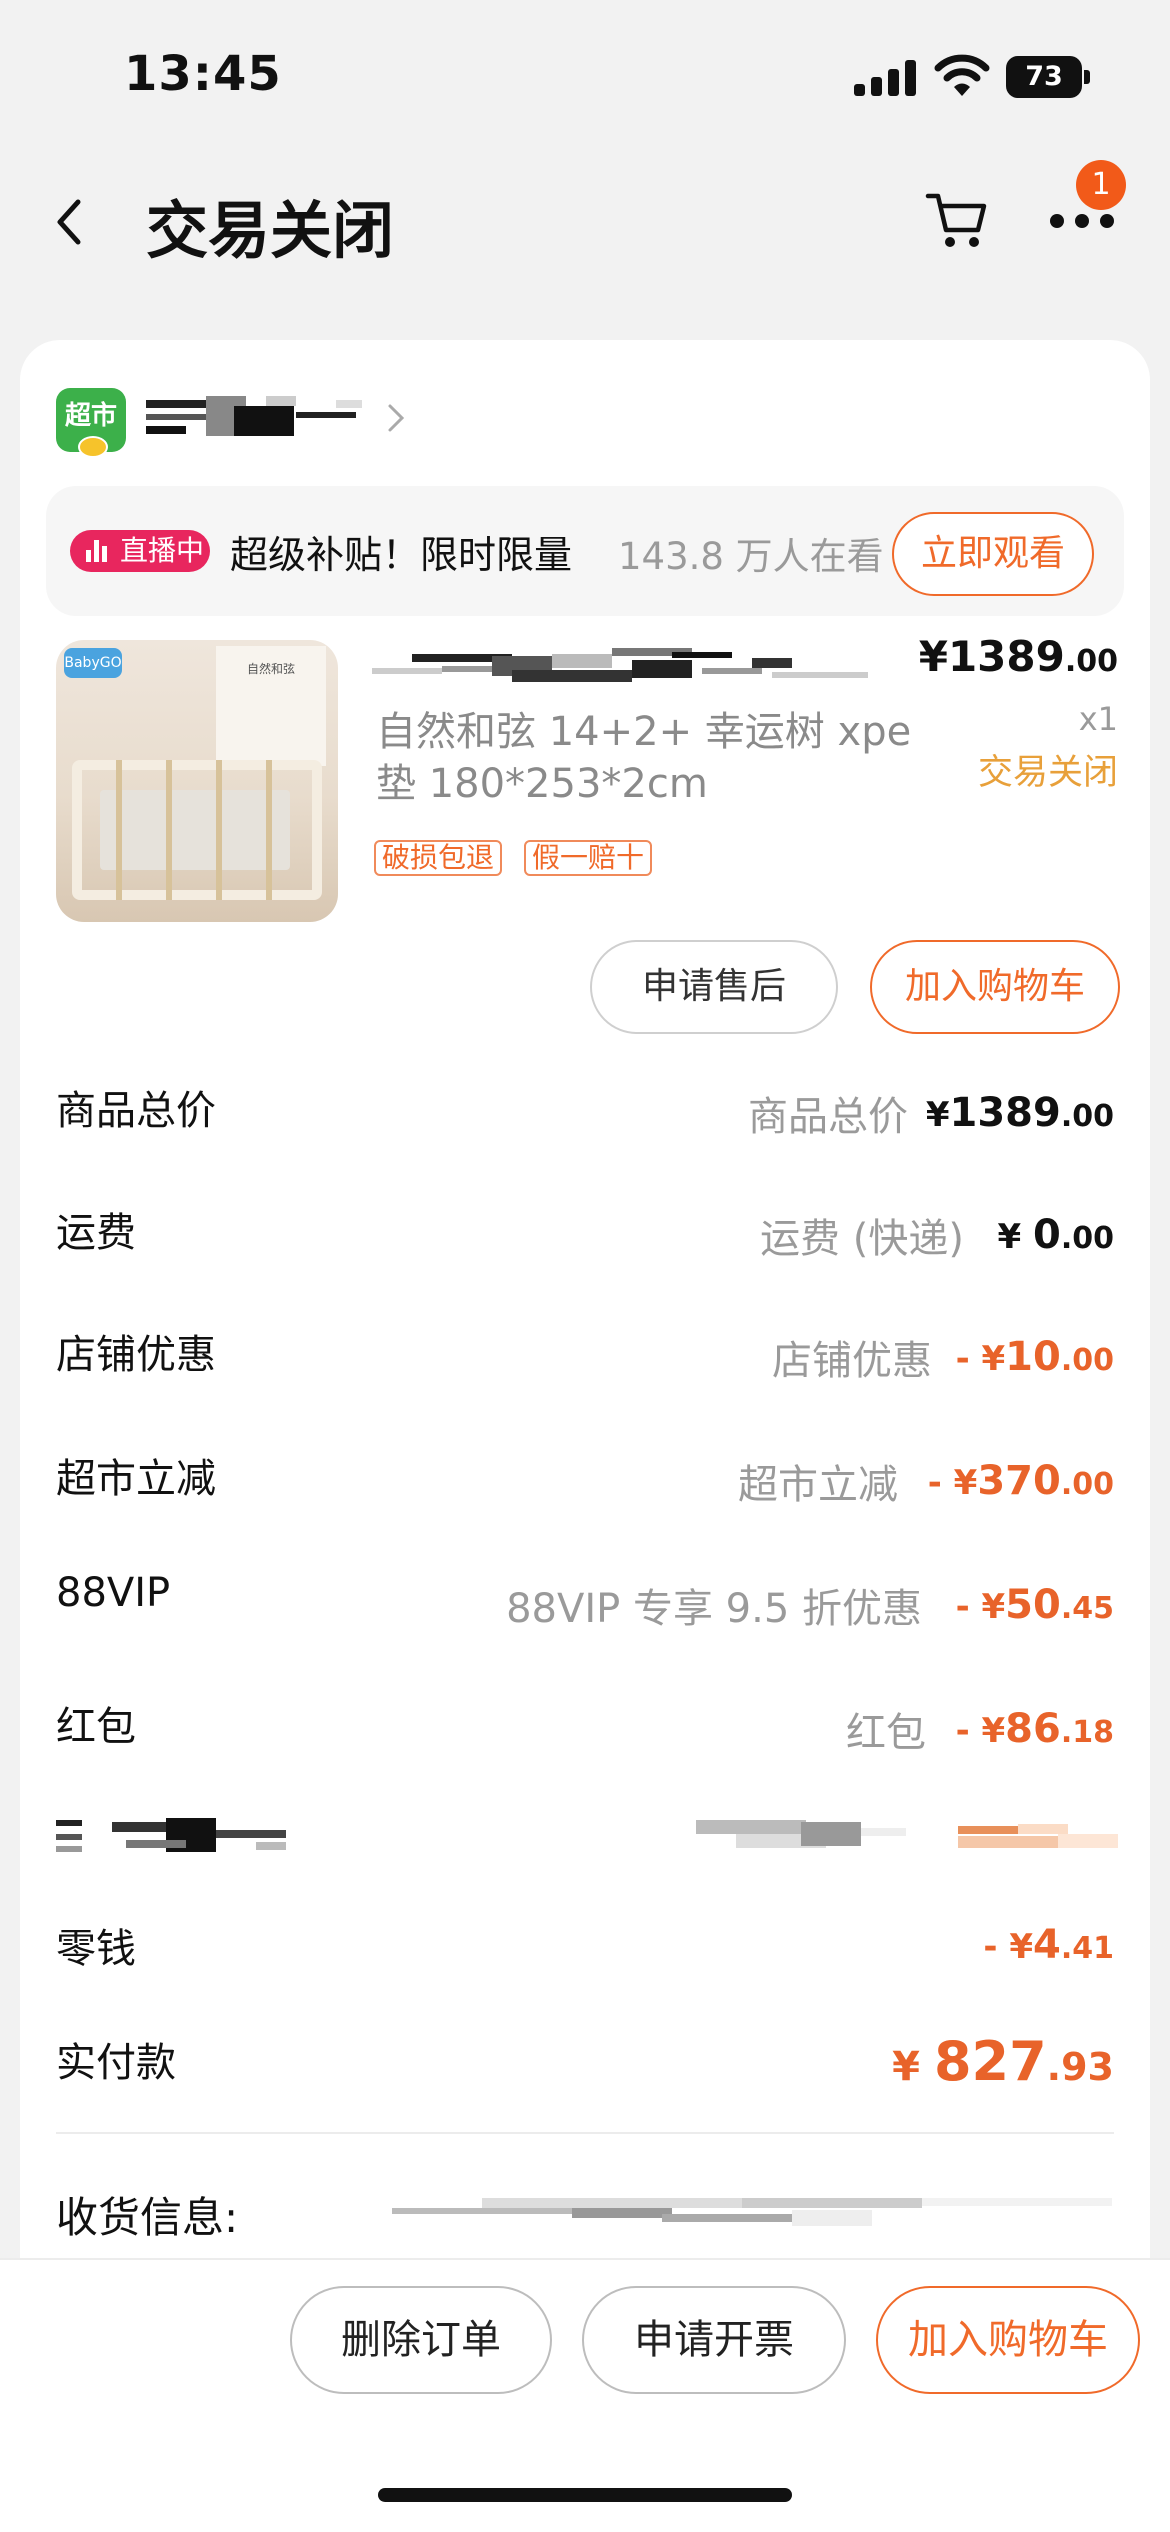 The height and width of the screenshot is (2532, 1170). What do you see at coordinates (136, 1355) in the screenshot?
I see `shop-discount-label: 店铺优惠` at bounding box center [136, 1355].